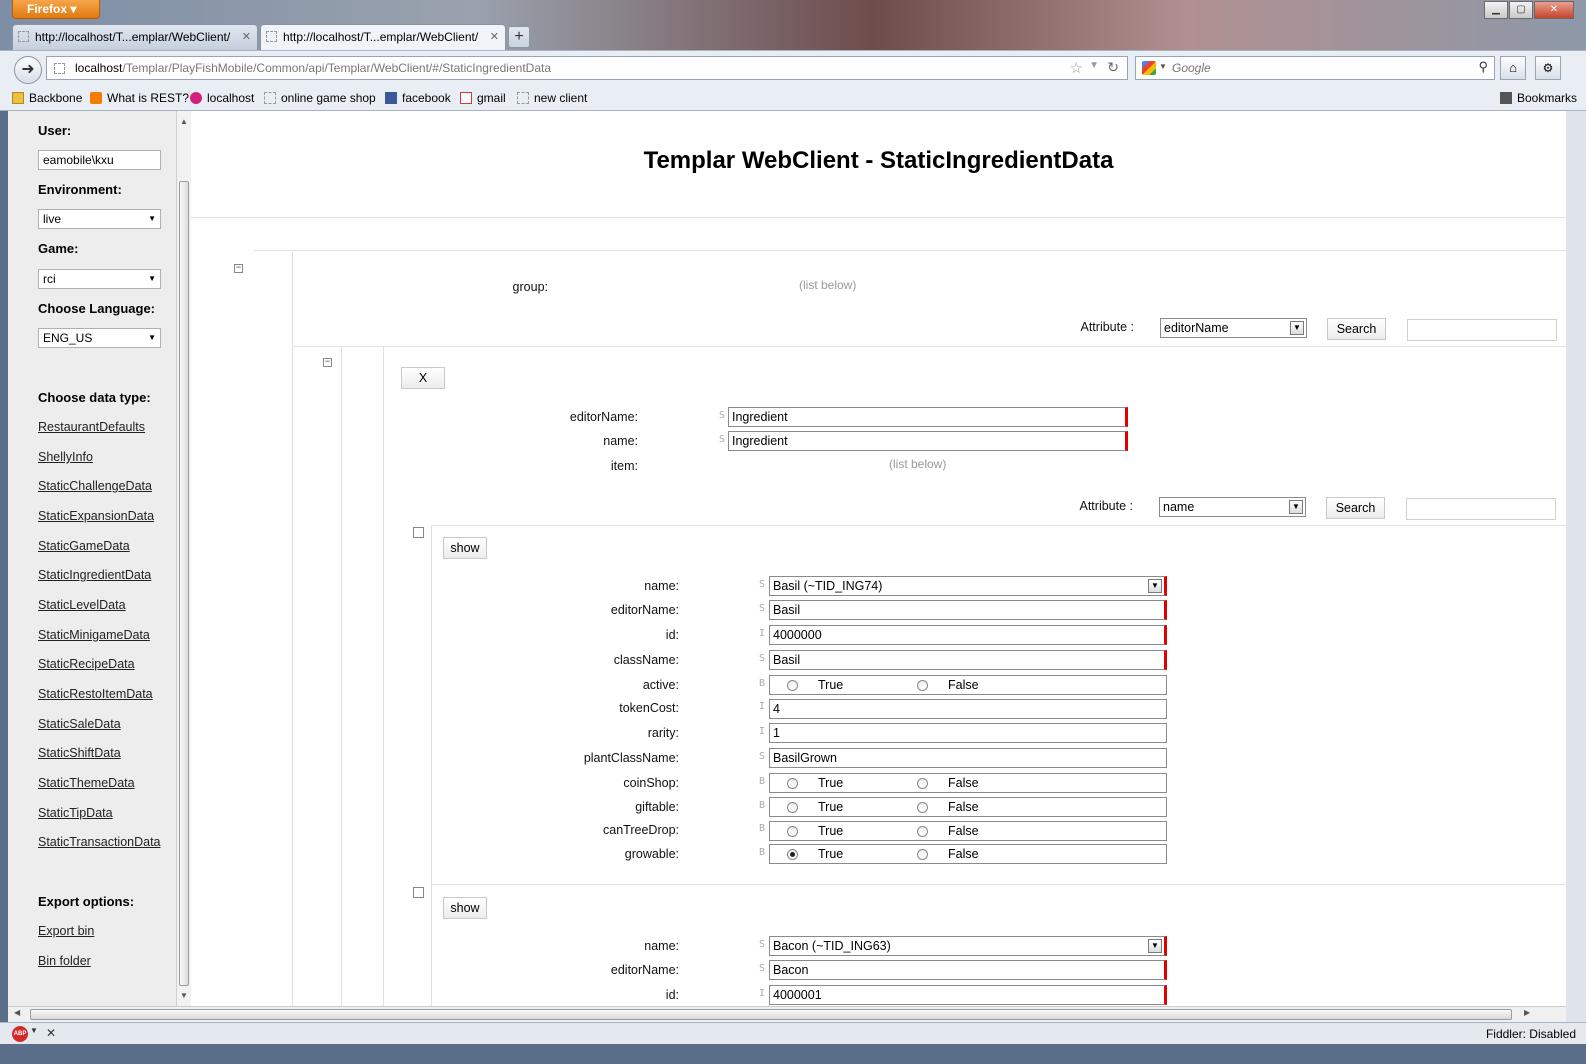 This screenshot has width=1586, height=1064. I want to click on sidebar-scrollbar: ▲ ▼, so click(183, 558).